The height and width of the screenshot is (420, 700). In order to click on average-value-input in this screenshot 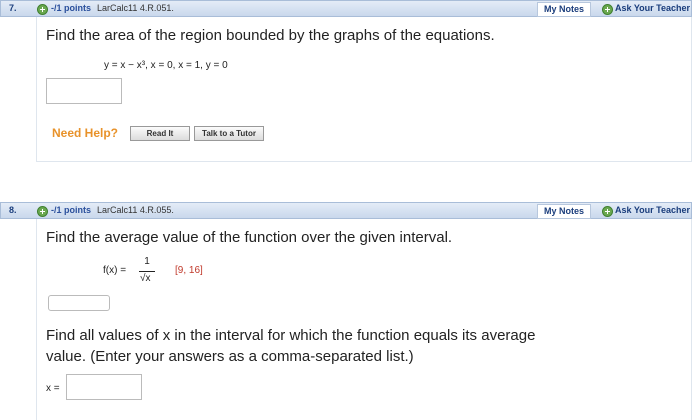, I will do `click(79, 303)`.